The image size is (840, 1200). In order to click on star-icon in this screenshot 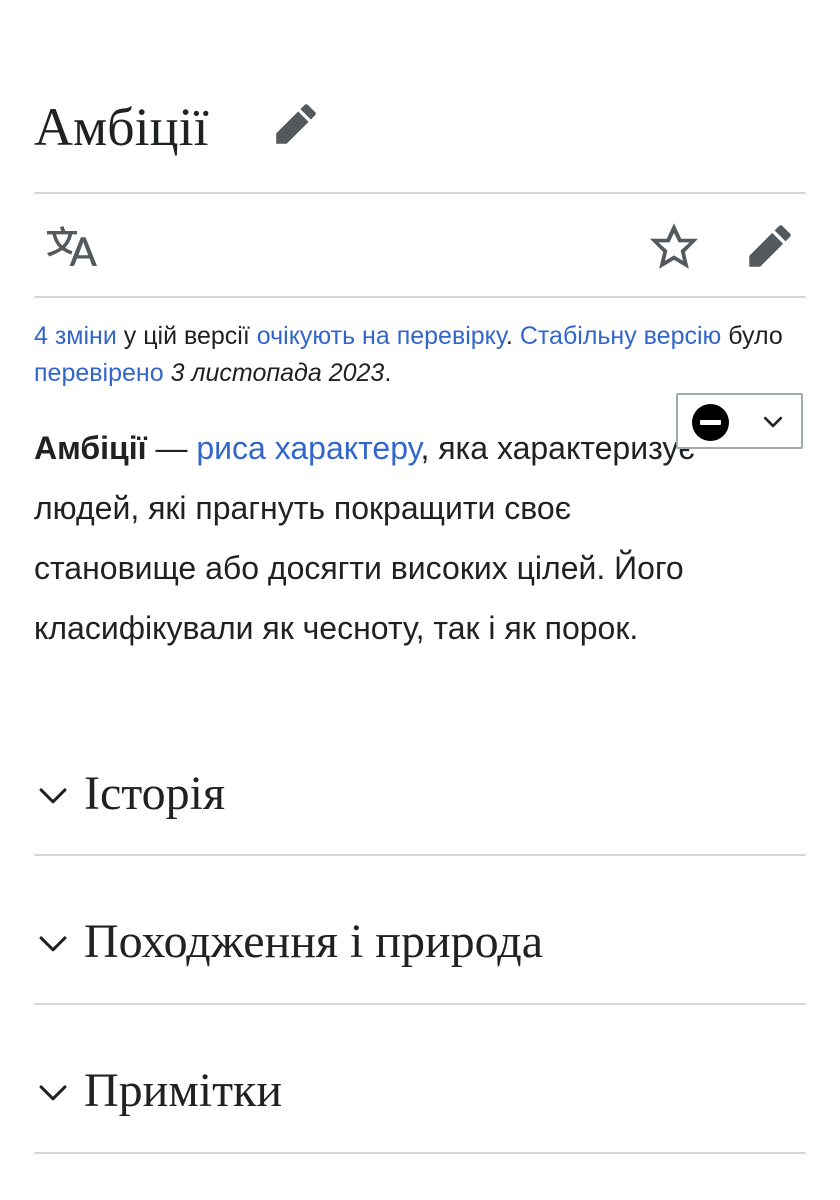, I will do `click(674, 246)`.